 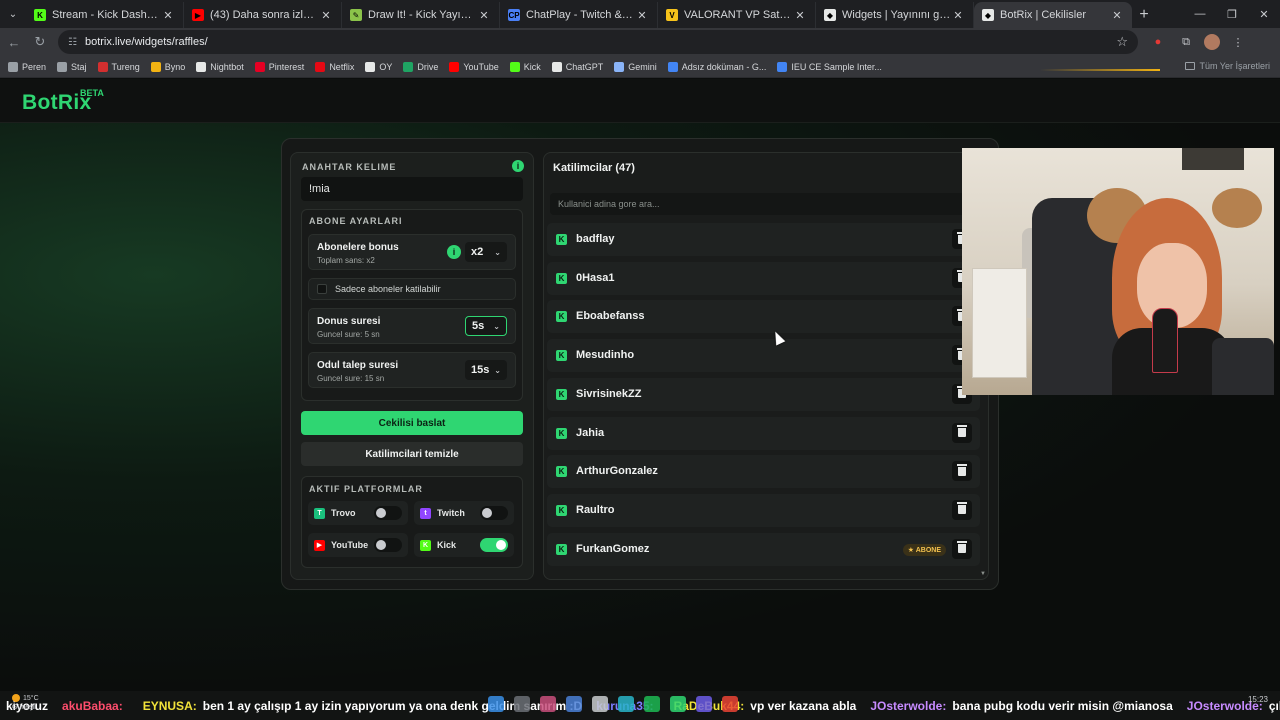 I want to click on profile-avatar, so click(x=1212, y=42).